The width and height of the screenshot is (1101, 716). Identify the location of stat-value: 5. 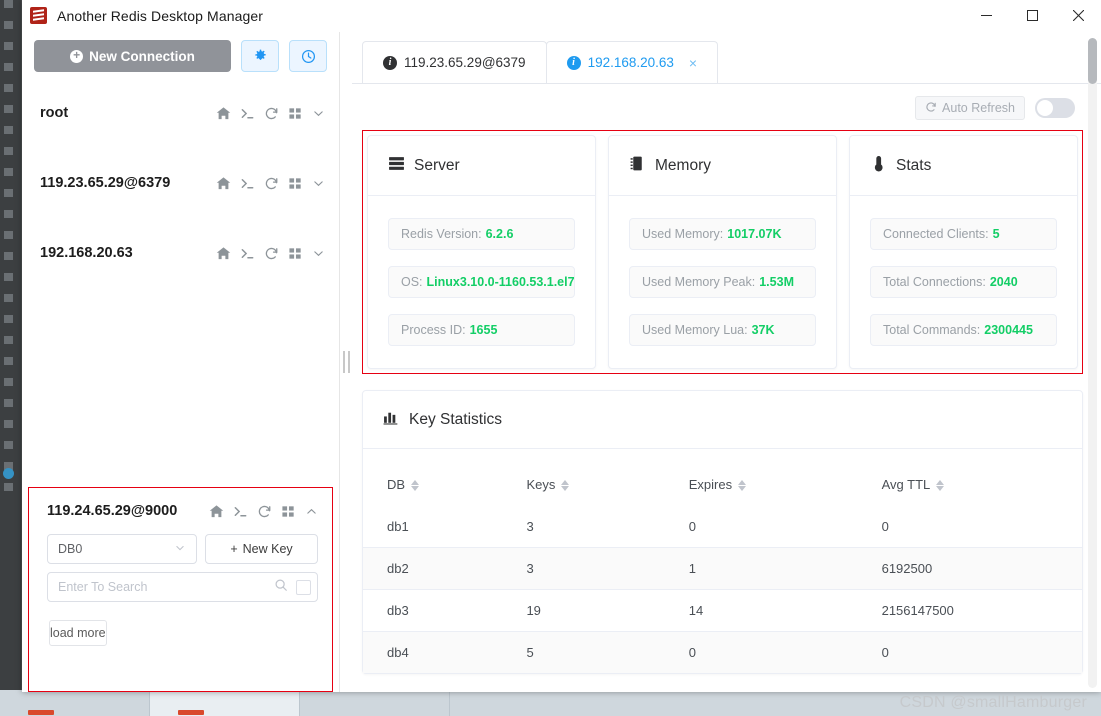
(996, 234).